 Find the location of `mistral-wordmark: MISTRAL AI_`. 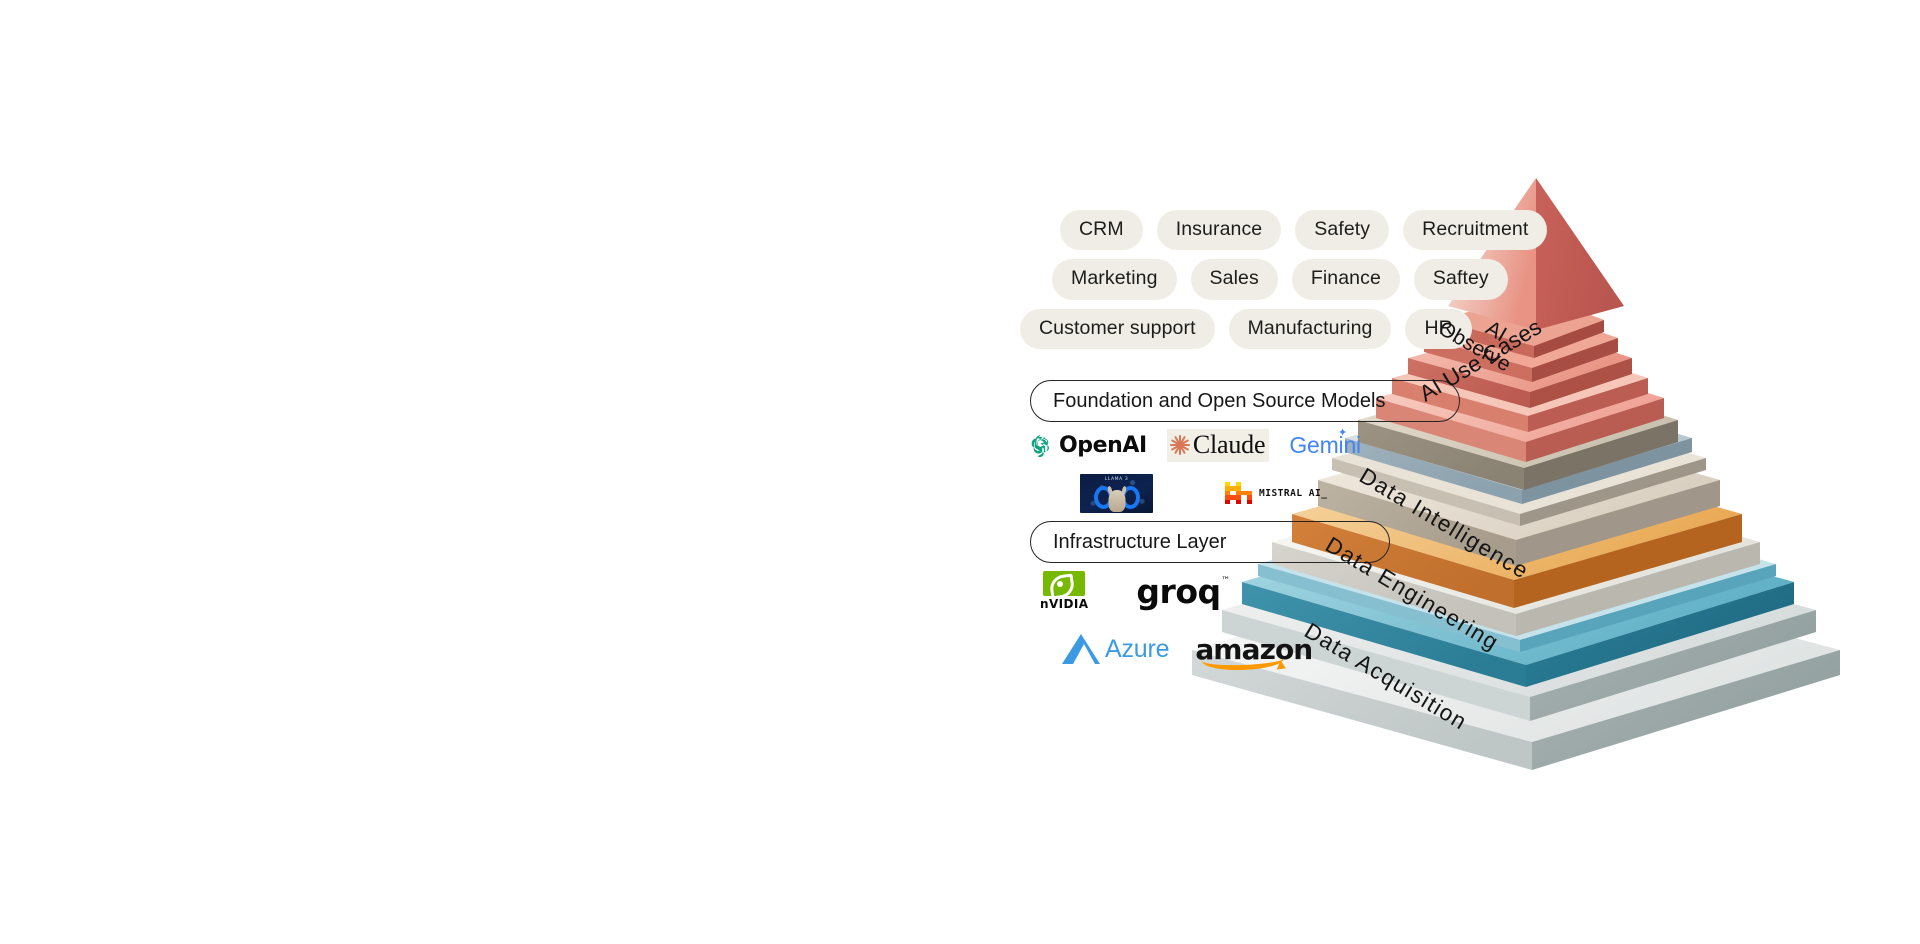

mistral-wordmark: MISTRAL AI_ is located at coordinates (1293, 493).